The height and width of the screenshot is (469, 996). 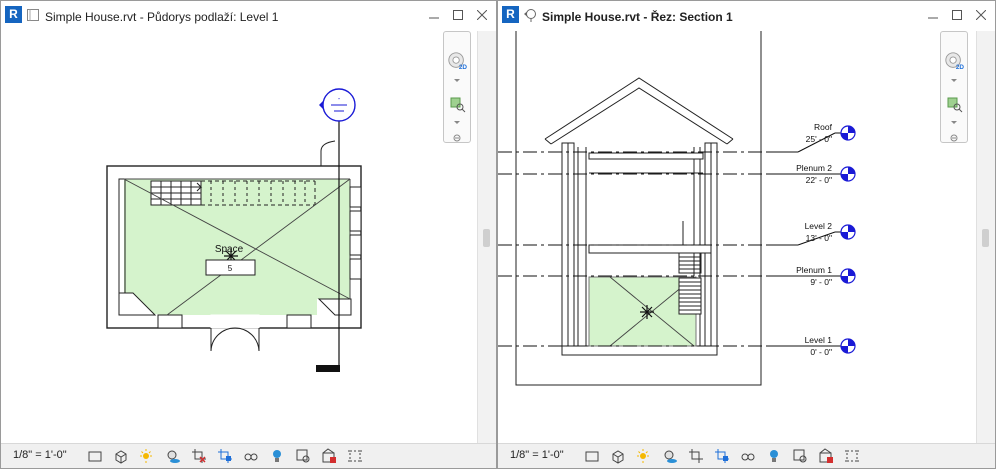 What do you see at coordinates (639, 111) in the screenshot?
I see `roof` at bounding box center [639, 111].